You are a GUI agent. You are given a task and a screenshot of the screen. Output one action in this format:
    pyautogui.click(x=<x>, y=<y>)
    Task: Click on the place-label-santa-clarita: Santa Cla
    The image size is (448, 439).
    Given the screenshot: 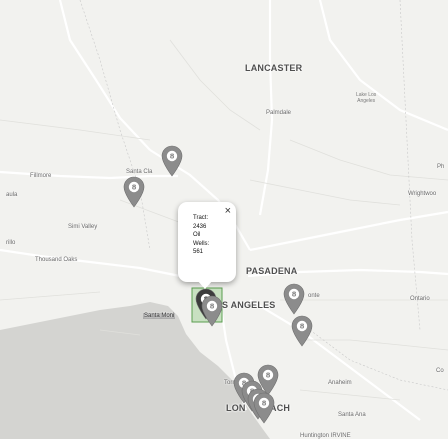 What is the action you would take?
    pyautogui.click(x=139, y=172)
    